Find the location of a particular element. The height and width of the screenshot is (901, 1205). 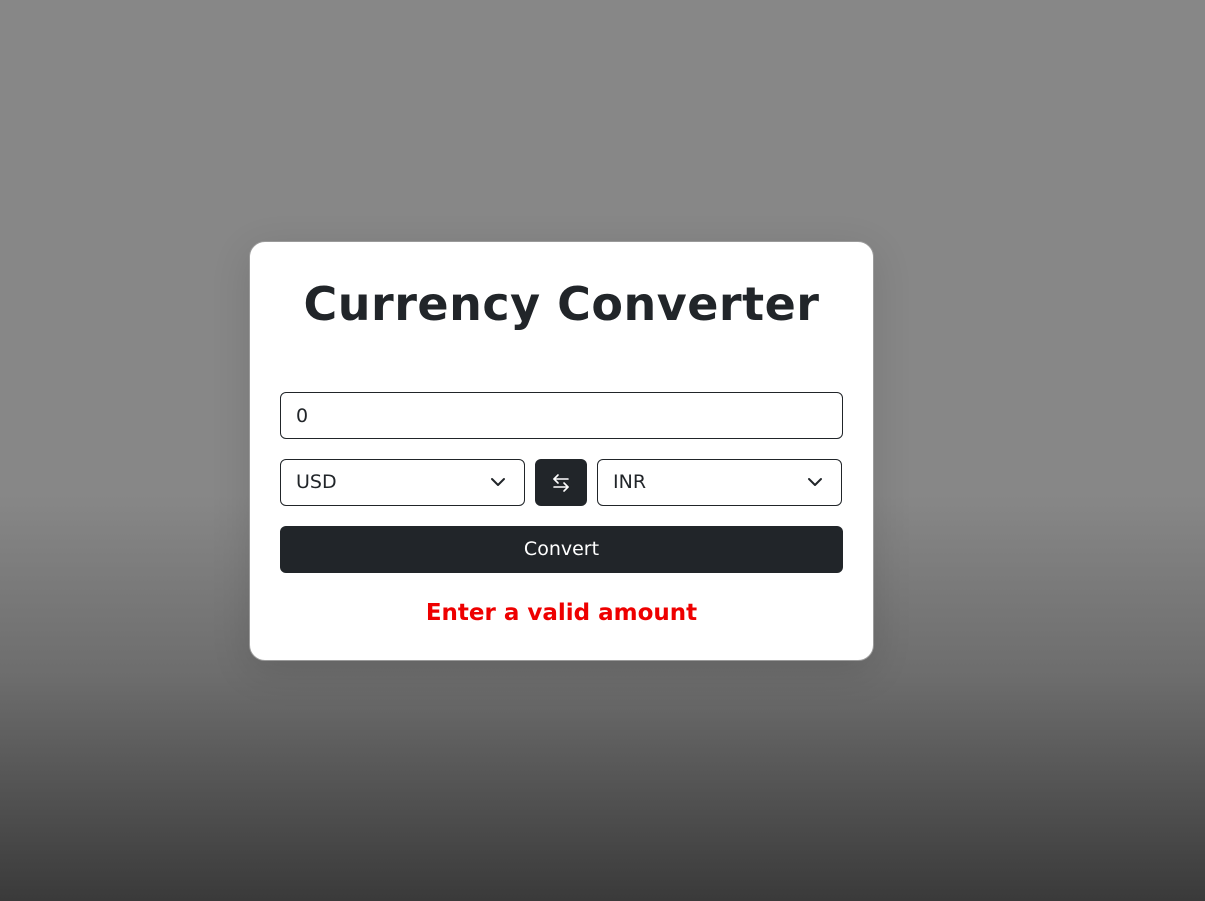

page-title: Currency Converter is located at coordinates (561, 304).